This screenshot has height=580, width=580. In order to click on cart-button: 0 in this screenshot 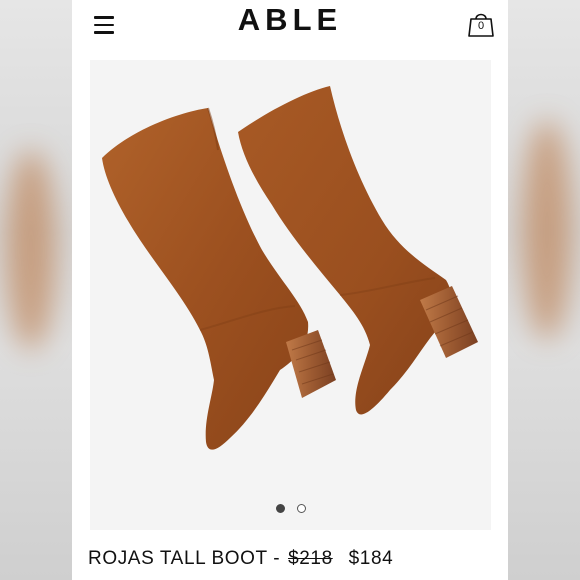, I will do `click(481, 24)`.